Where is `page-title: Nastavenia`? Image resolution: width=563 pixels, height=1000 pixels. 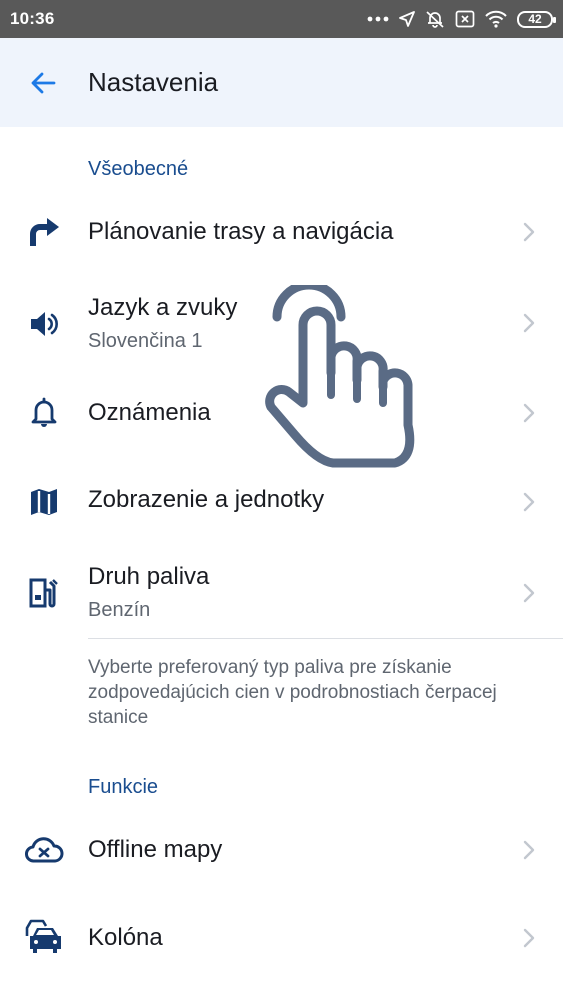 page-title: Nastavenia is located at coordinates (153, 82).